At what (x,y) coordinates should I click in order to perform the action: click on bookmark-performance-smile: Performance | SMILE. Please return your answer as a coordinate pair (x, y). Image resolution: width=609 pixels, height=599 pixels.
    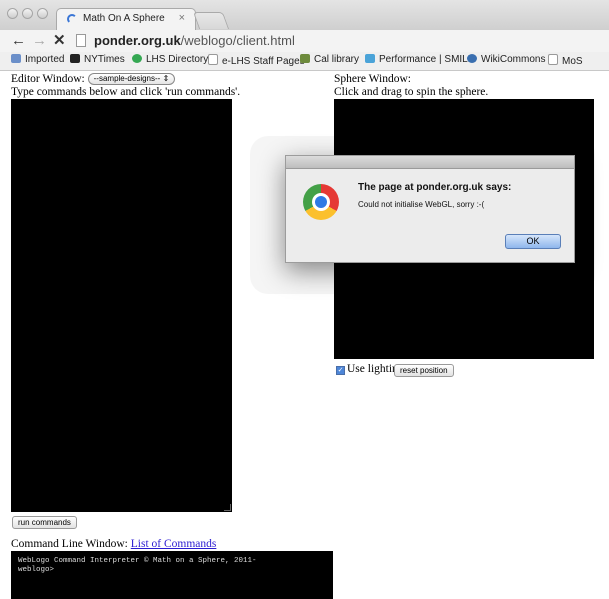
    Looking at the image, I should click on (419, 59).